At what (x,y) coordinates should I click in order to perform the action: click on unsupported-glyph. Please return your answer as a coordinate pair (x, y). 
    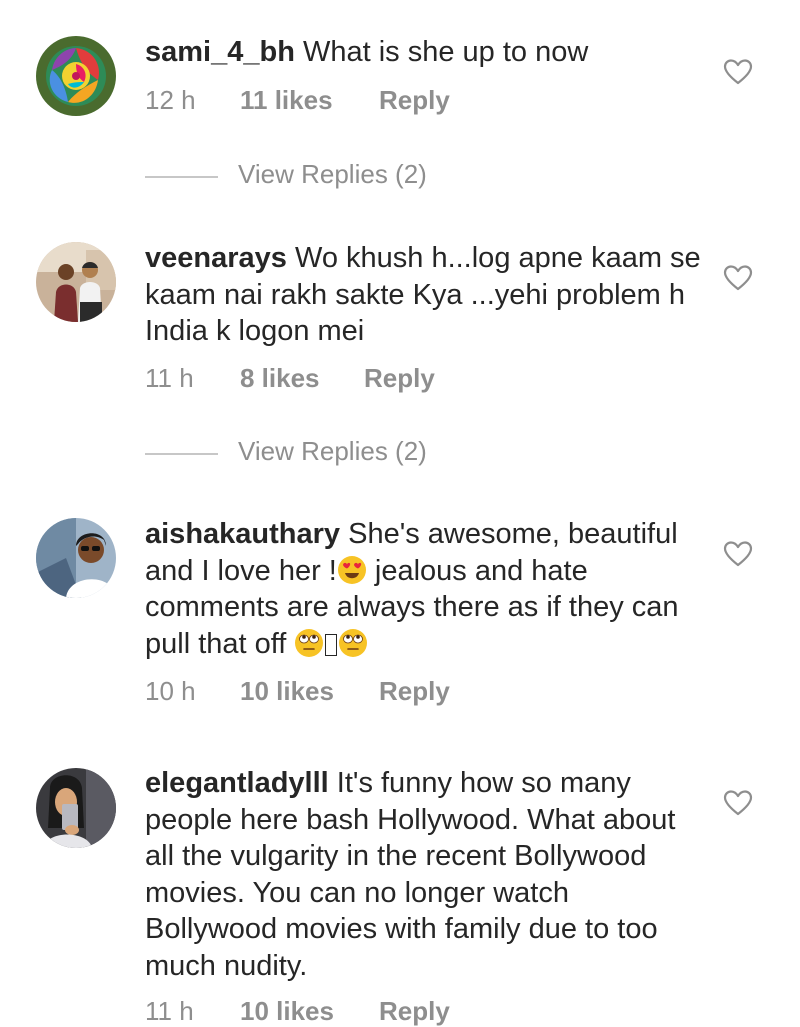
    Looking at the image, I should click on (331, 644).